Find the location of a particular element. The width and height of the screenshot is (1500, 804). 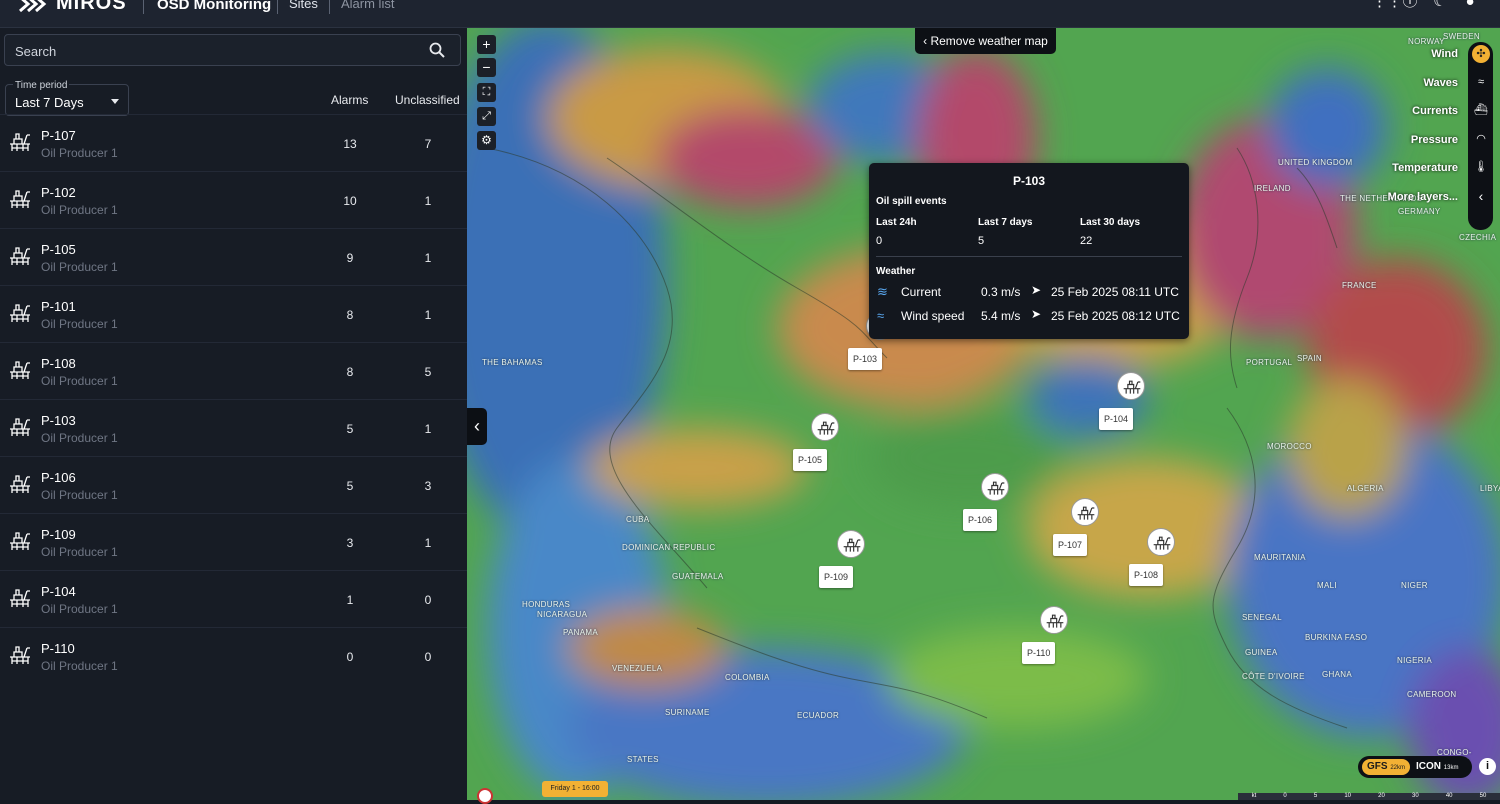

nav-alarm-list: Alarm list is located at coordinates (367, 5).